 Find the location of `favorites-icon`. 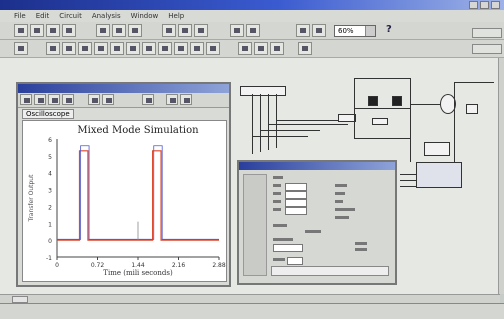

favorites-icon is located at coordinates (21, 48).